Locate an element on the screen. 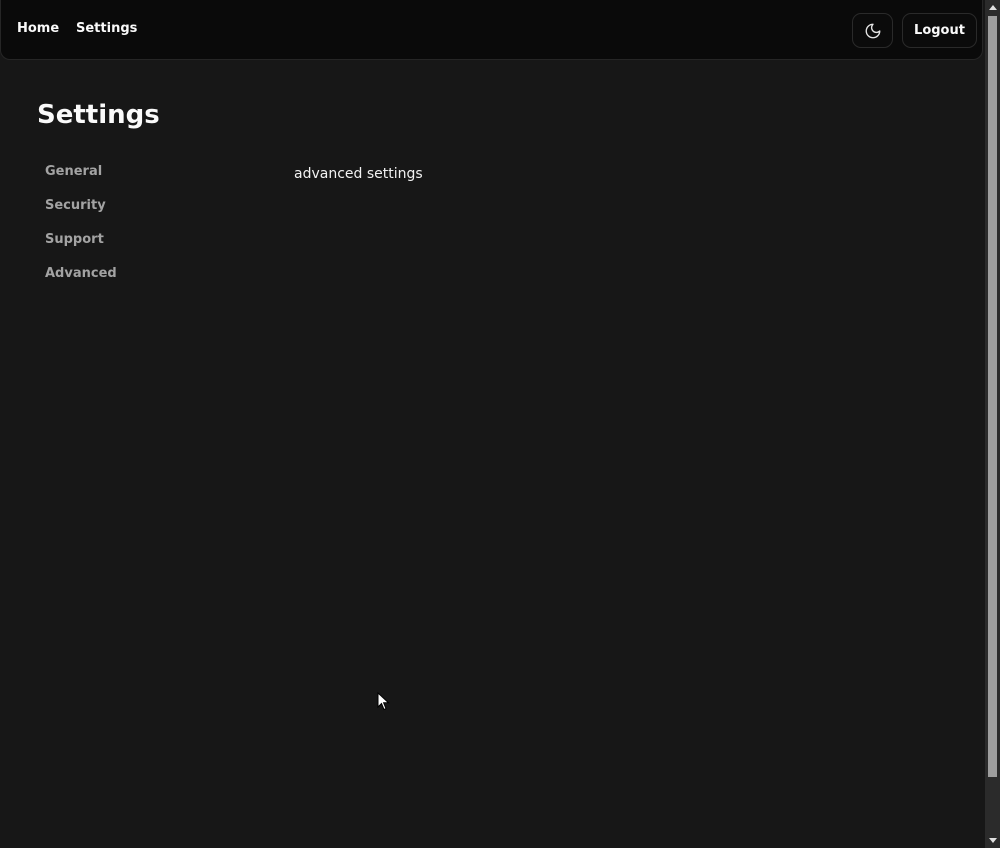 The image size is (1000, 848). nav-link-home: Home is located at coordinates (38, 28).